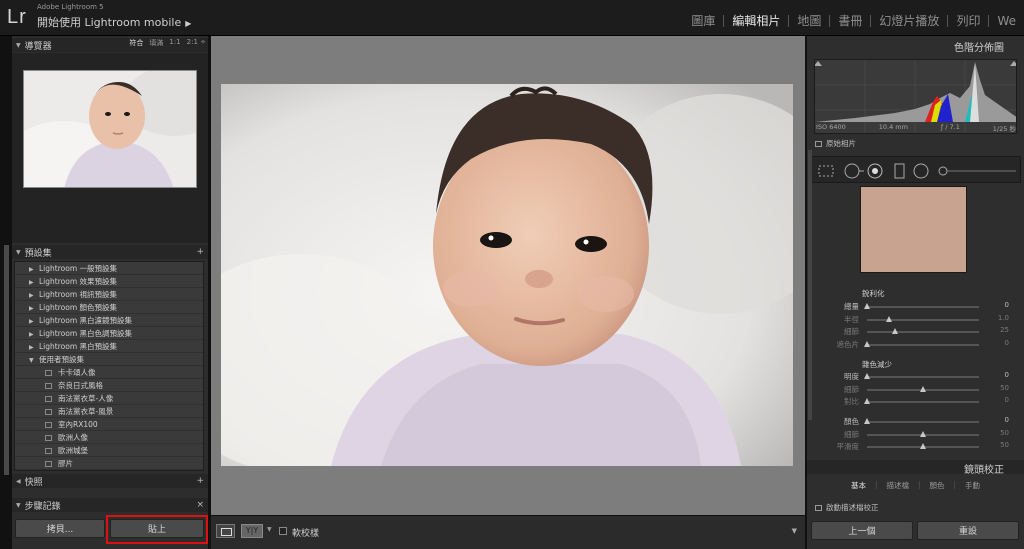  I want to click on identity-plate: 開始使用 Lightroom mobile ▶, so click(114, 22).